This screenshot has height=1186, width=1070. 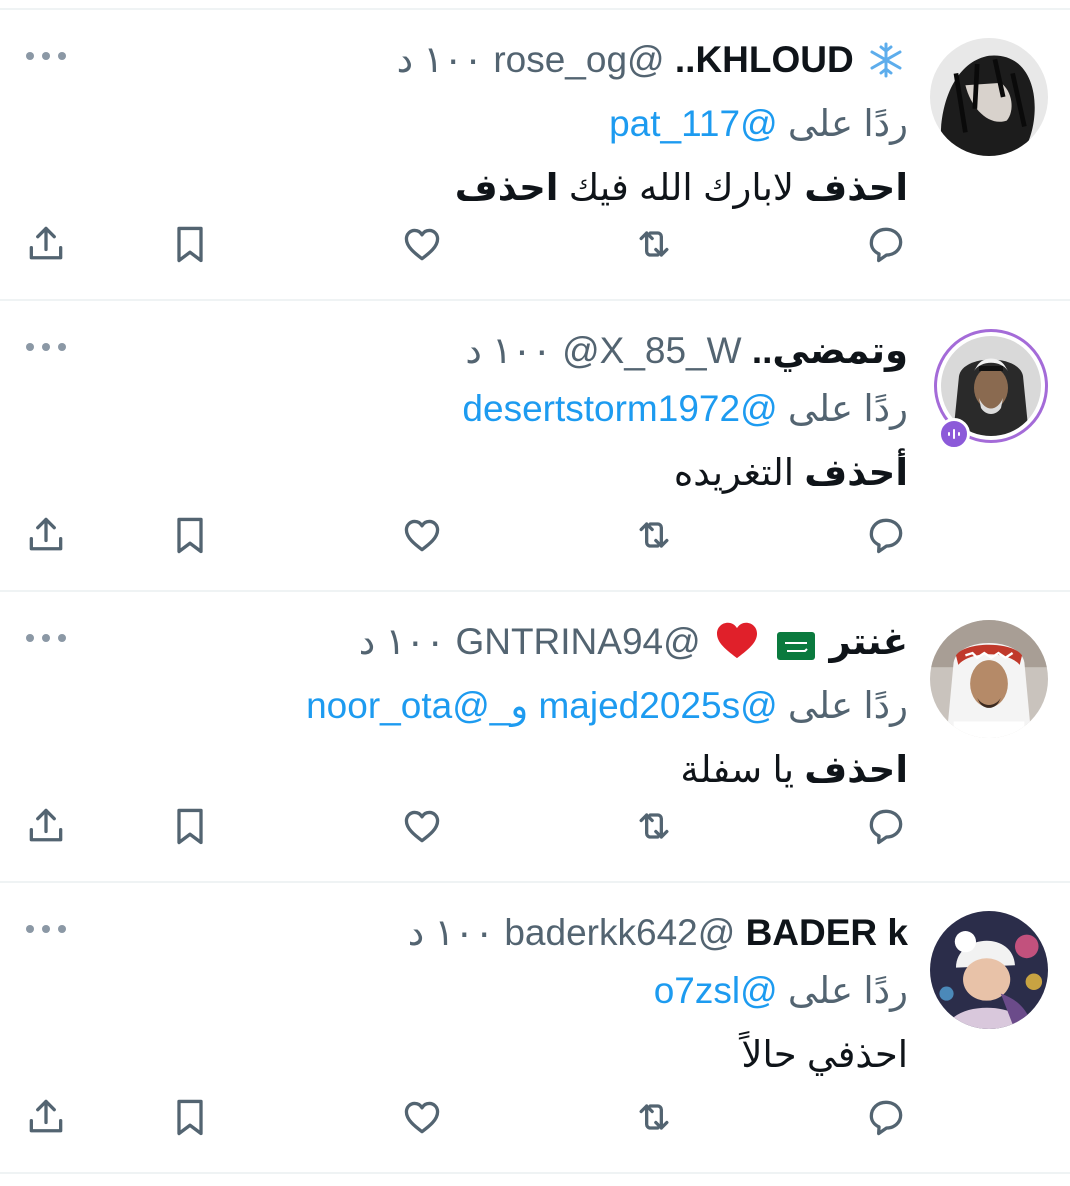 What do you see at coordinates (827, 932) in the screenshot?
I see `display-name: BADER k` at bounding box center [827, 932].